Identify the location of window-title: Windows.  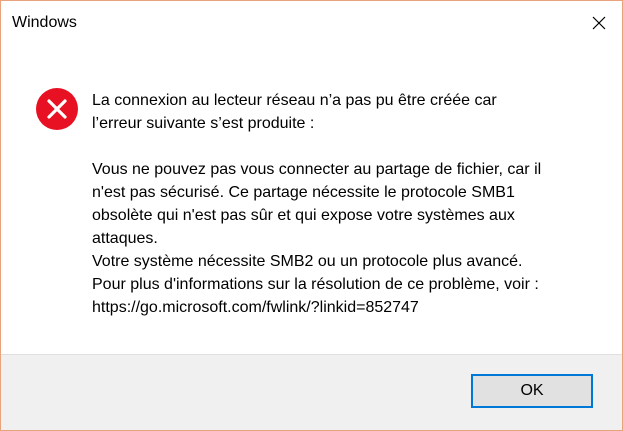
(44, 22).